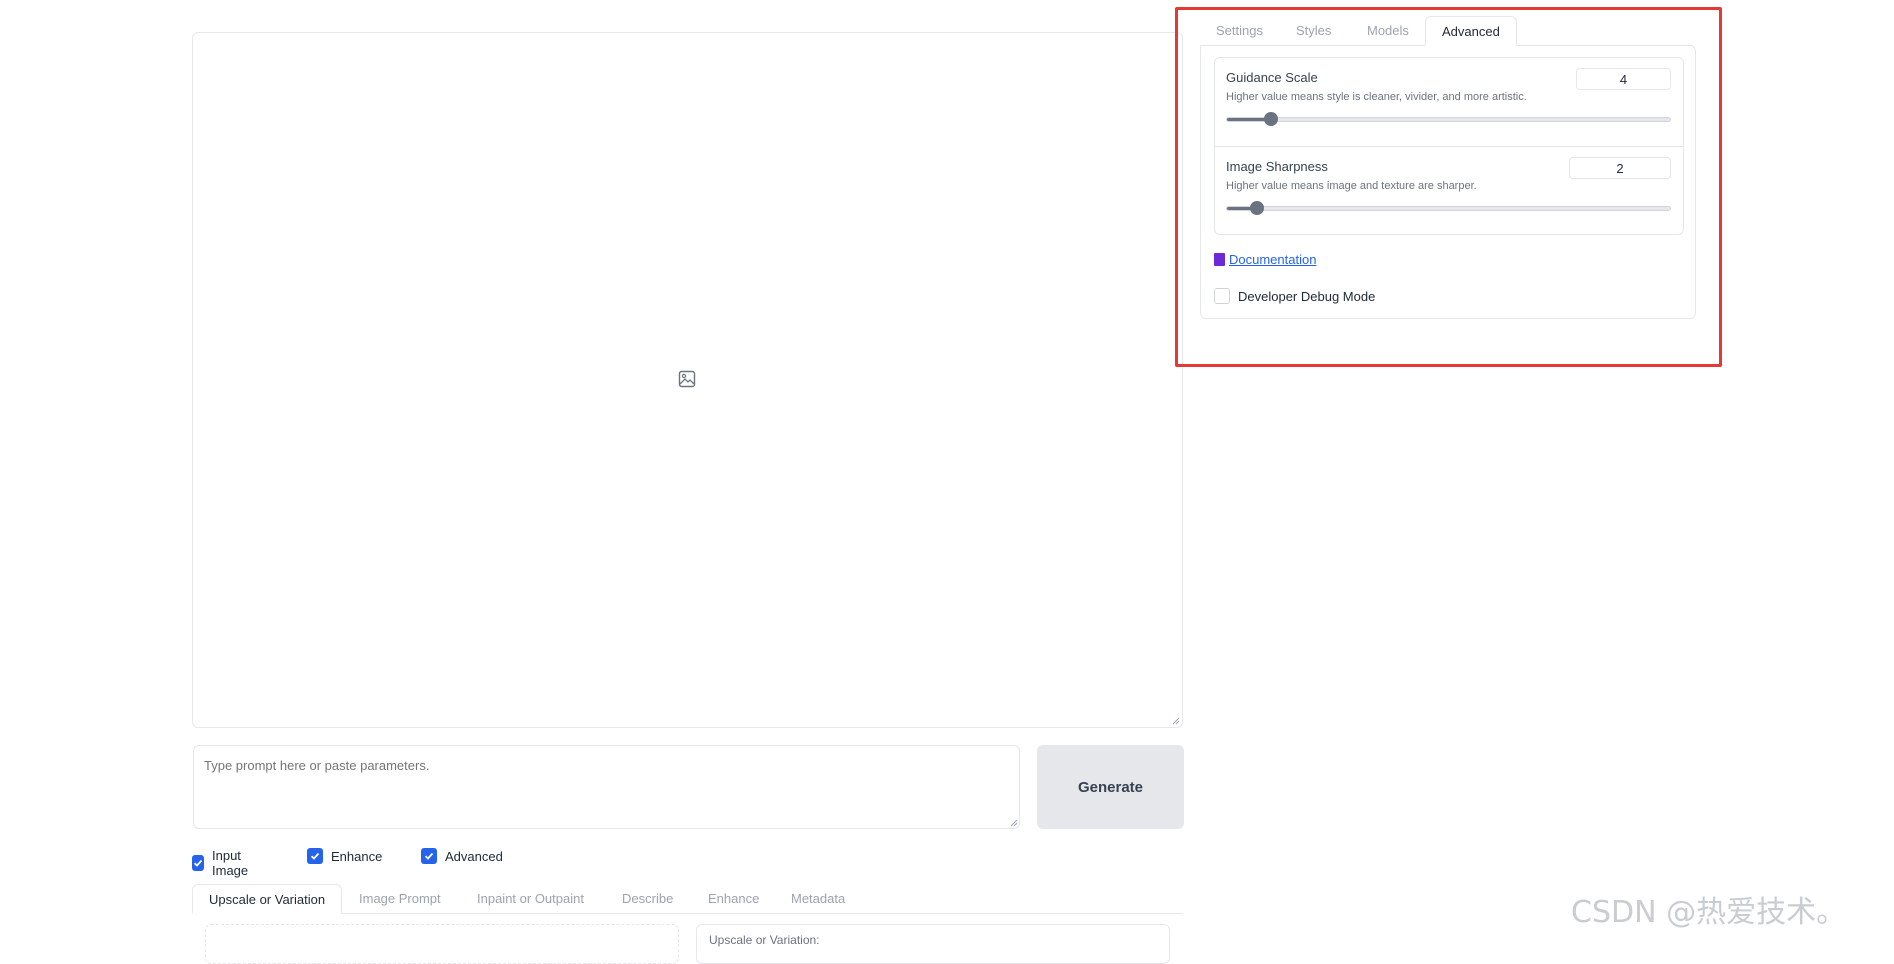  Describe the element at coordinates (1307, 296) in the screenshot. I see `checkbox-label: Developer Debug Mode` at that location.